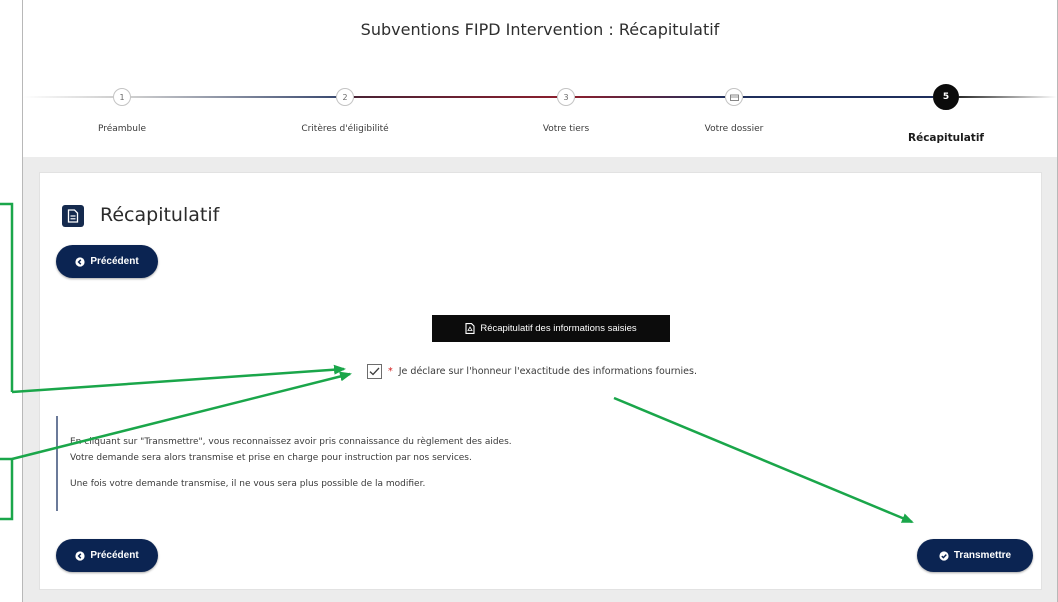 The height and width of the screenshot is (602, 1058). What do you see at coordinates (558, 328) in the screenshot?
I see `summary-pdf-label: Récapitulatif des informations saisies` at bounding box center [558, 328].